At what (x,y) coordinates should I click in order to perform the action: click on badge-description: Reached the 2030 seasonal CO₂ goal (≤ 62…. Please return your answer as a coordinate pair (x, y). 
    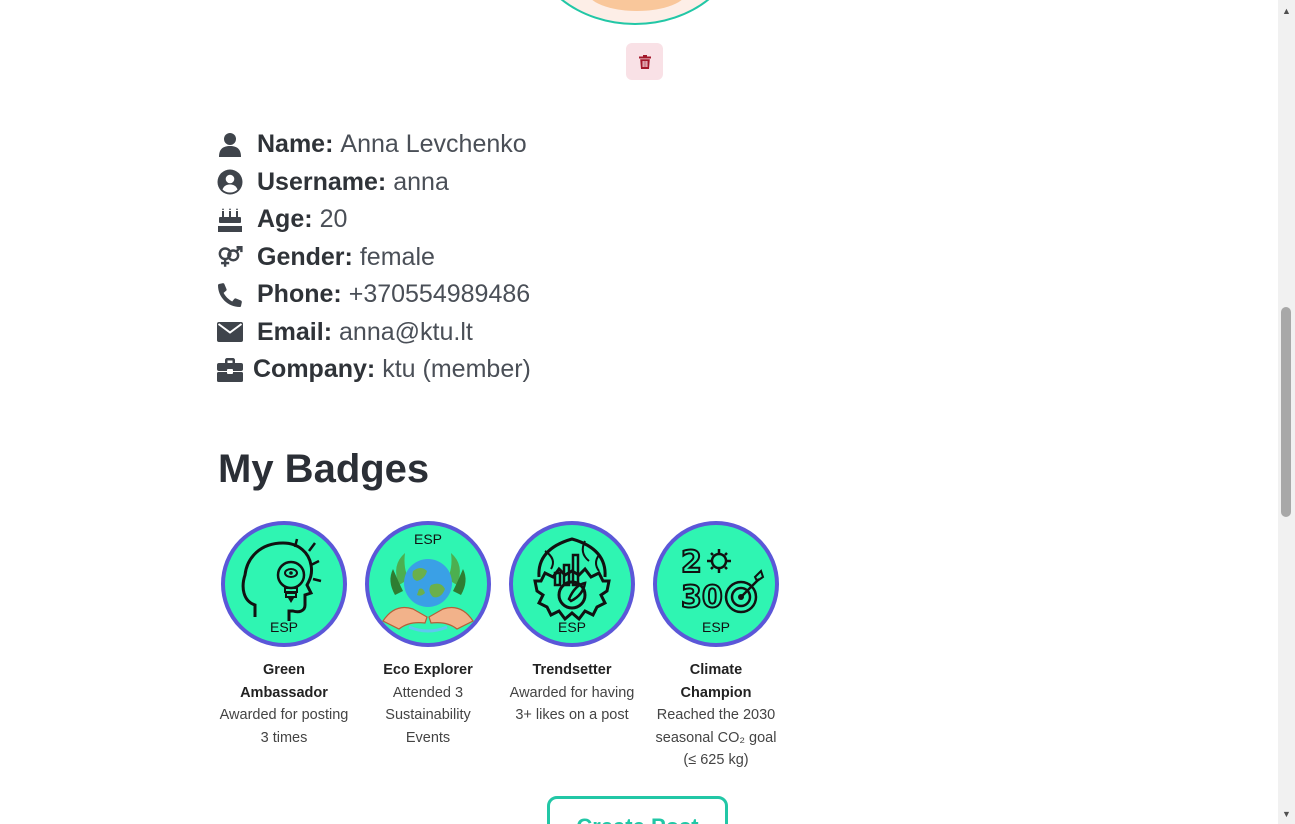
    Looking at the image, I should click on (716, 737).